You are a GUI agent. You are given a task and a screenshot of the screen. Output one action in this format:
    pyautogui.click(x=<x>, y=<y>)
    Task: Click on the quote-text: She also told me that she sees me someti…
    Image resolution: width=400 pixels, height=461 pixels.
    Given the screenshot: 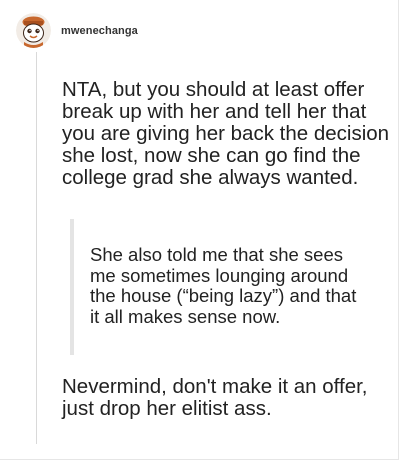 What is the action you would take?
    pyautogui.click(x=223, y=285)
    